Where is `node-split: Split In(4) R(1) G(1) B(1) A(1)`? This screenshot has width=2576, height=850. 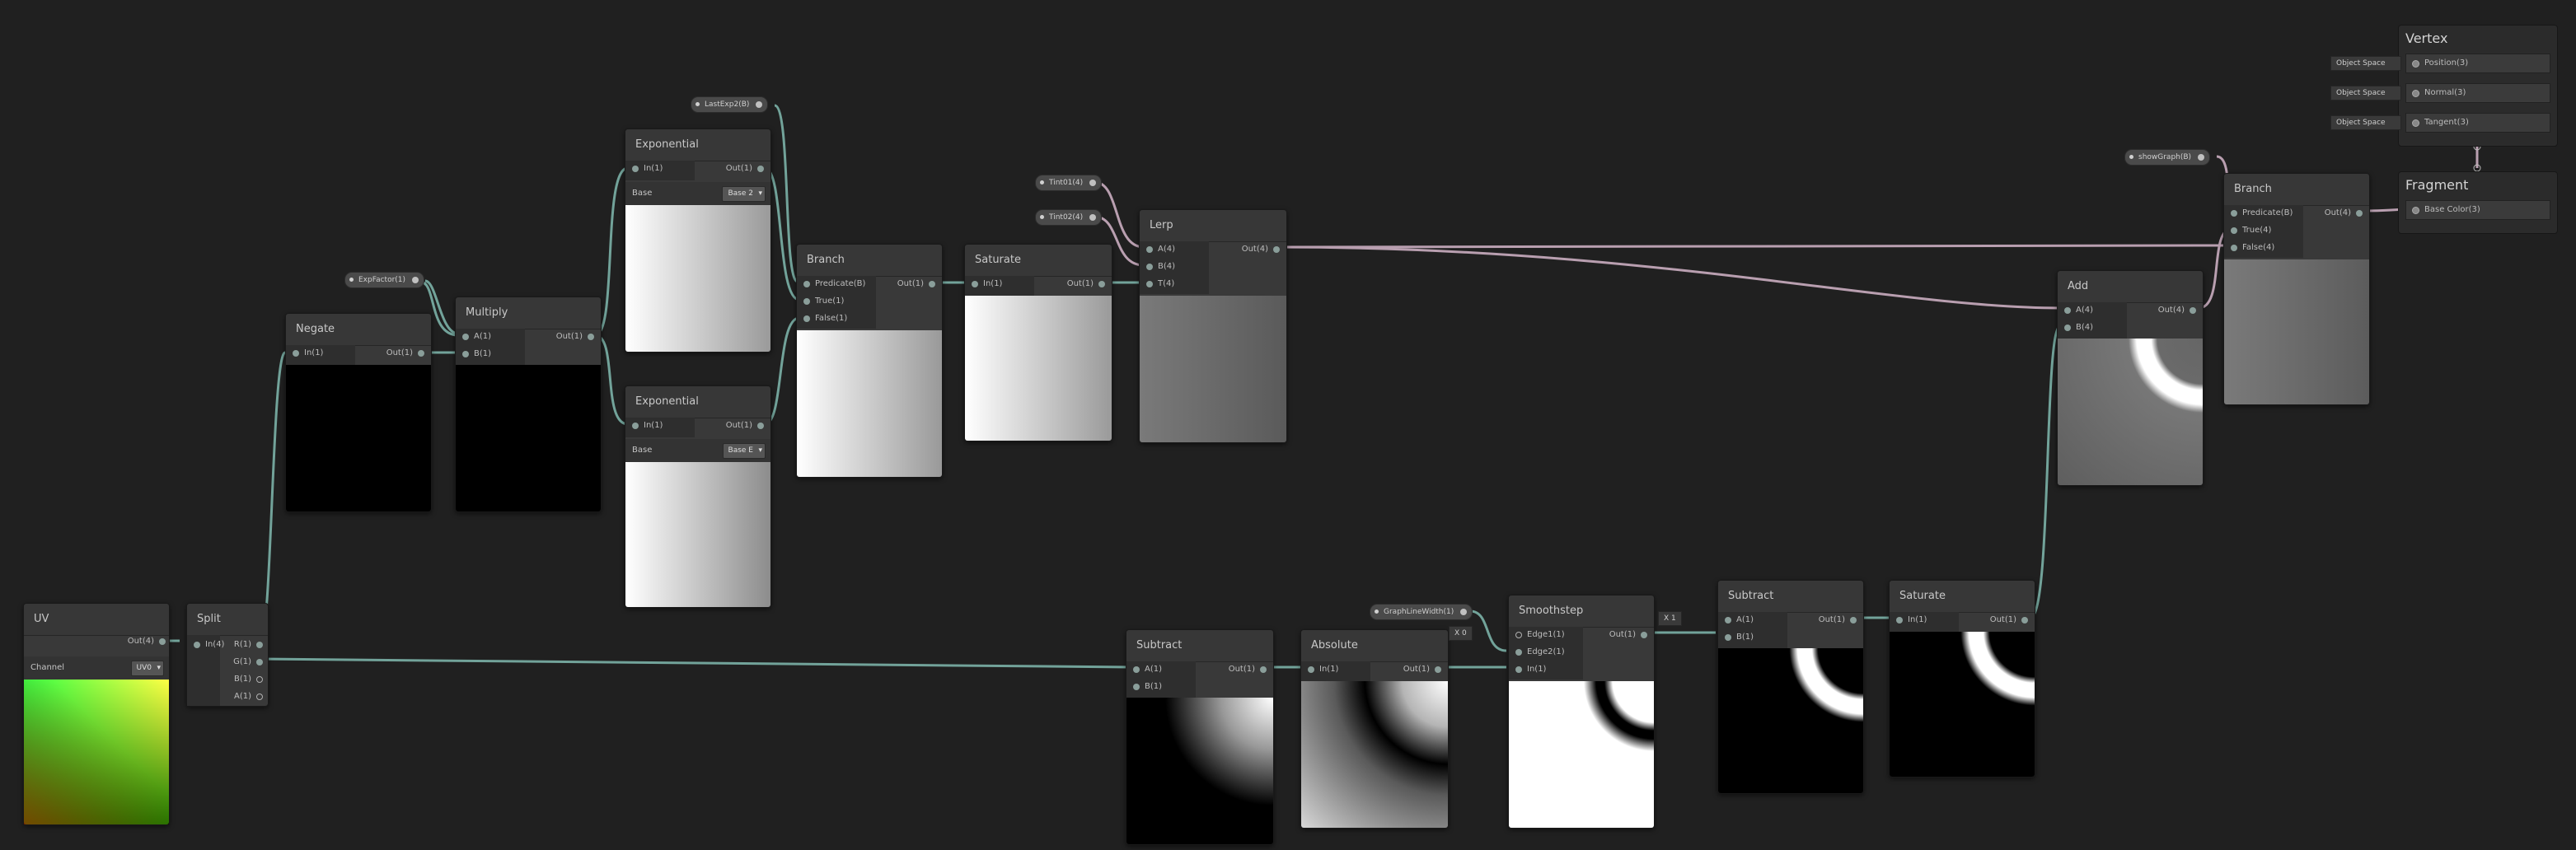
node-split: Split In(4) R(1) G(1) B(1) A(1) is located at coordinates (227, 655).